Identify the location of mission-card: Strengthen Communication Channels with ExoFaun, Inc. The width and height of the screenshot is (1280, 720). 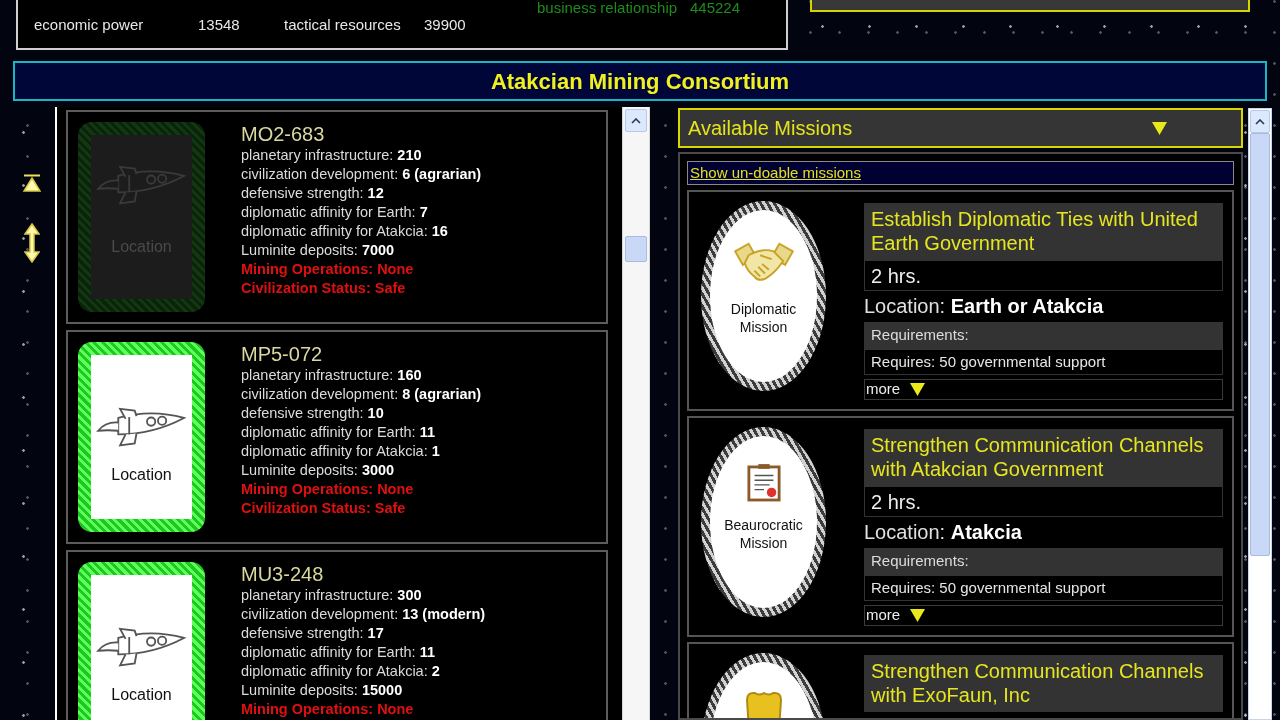
(960, 680).